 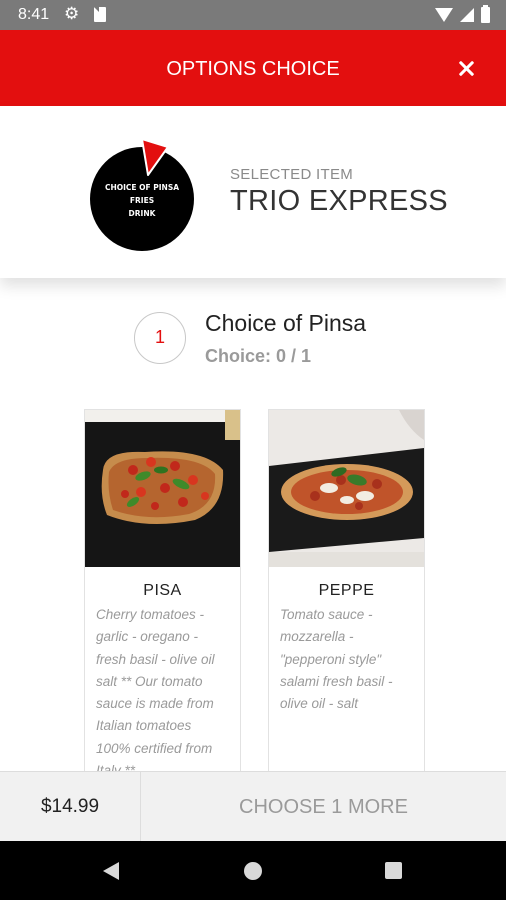 What do you see at coordinates (155, 704) in the screenshot?
I see `description-line: sauce is made from` at bounding box center [155, 704].